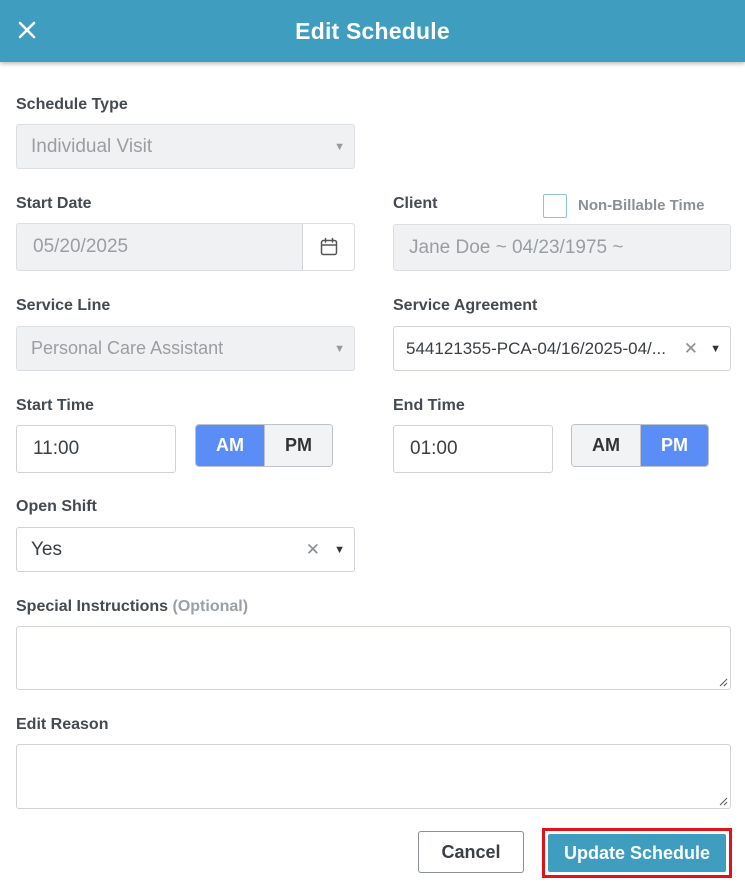 Image resolution: width=745 pixels, height=891 pixels. Describe the element at coordinates (210, 606) in the screenshot. I see `optional-label: (Optional)` at that location.